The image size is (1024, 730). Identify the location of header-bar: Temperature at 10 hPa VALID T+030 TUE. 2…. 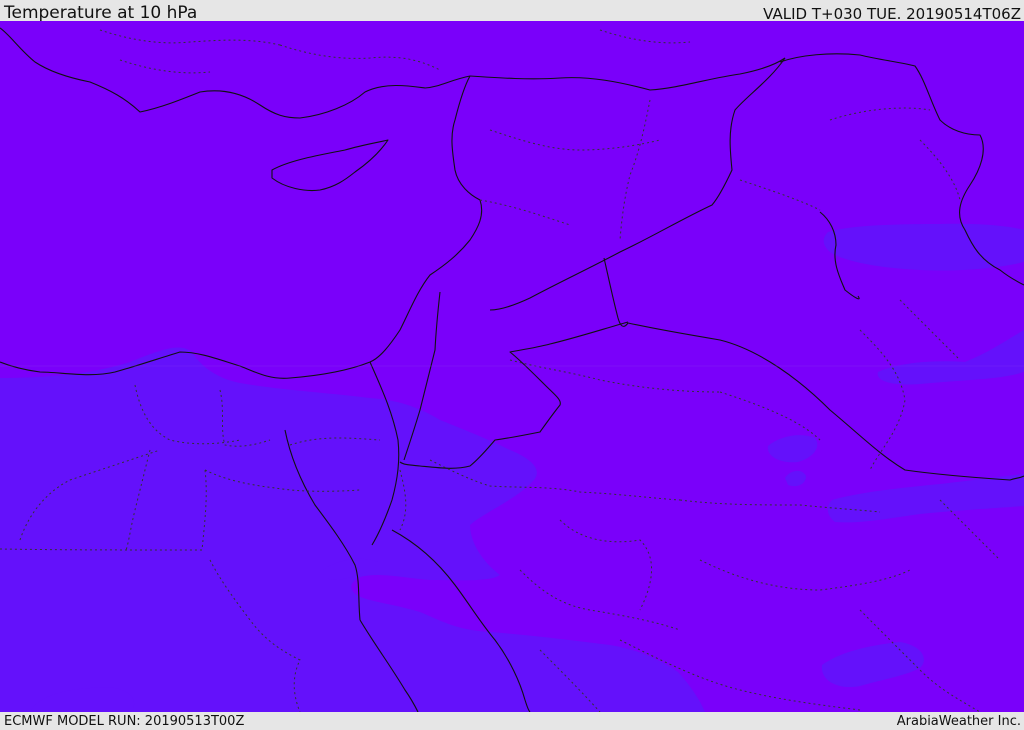
(512, 11).